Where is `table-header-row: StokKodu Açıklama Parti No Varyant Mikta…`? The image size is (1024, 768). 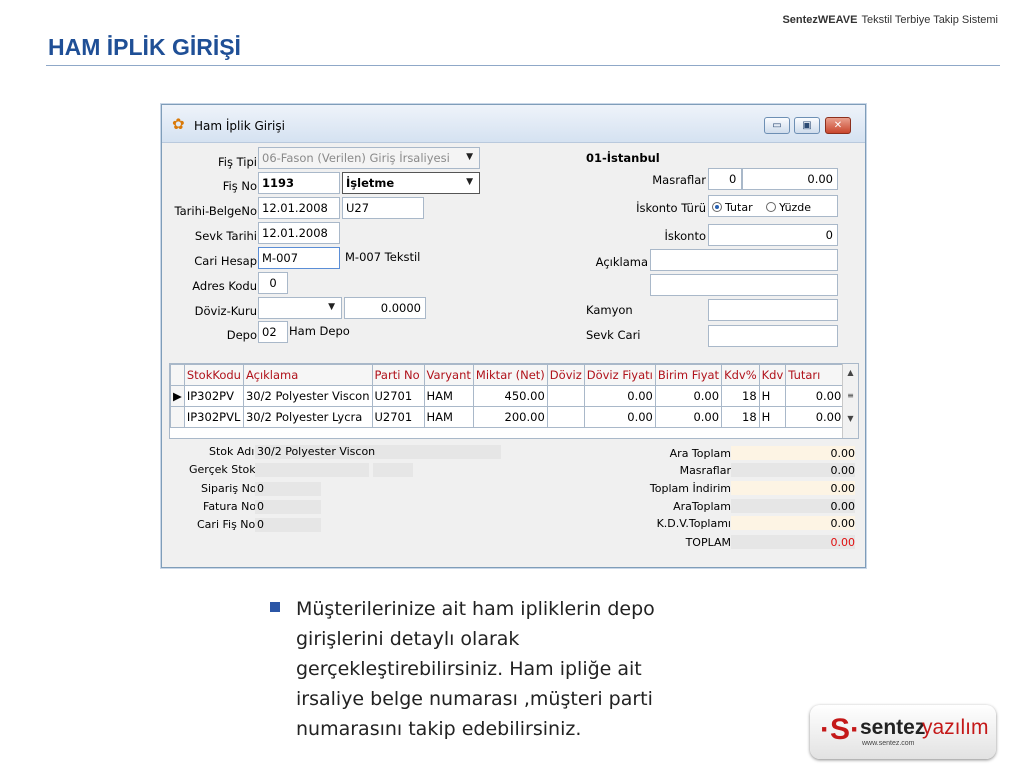
table-header-row: StokKodu Açıklama Parti No Varyant Mikta… is located at coordinates (507, 375).